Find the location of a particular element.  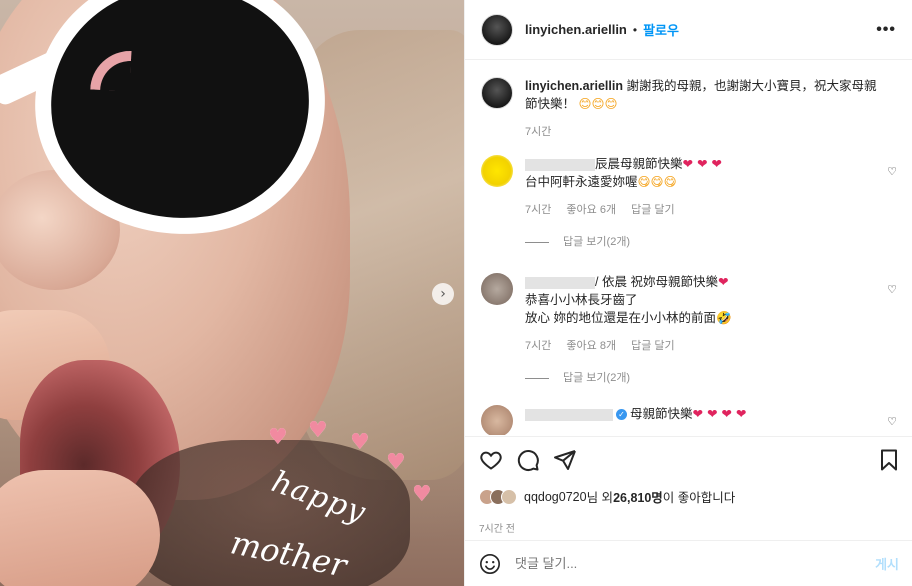

add-comment-bar: 게시 is located at coordinates (688, 563).